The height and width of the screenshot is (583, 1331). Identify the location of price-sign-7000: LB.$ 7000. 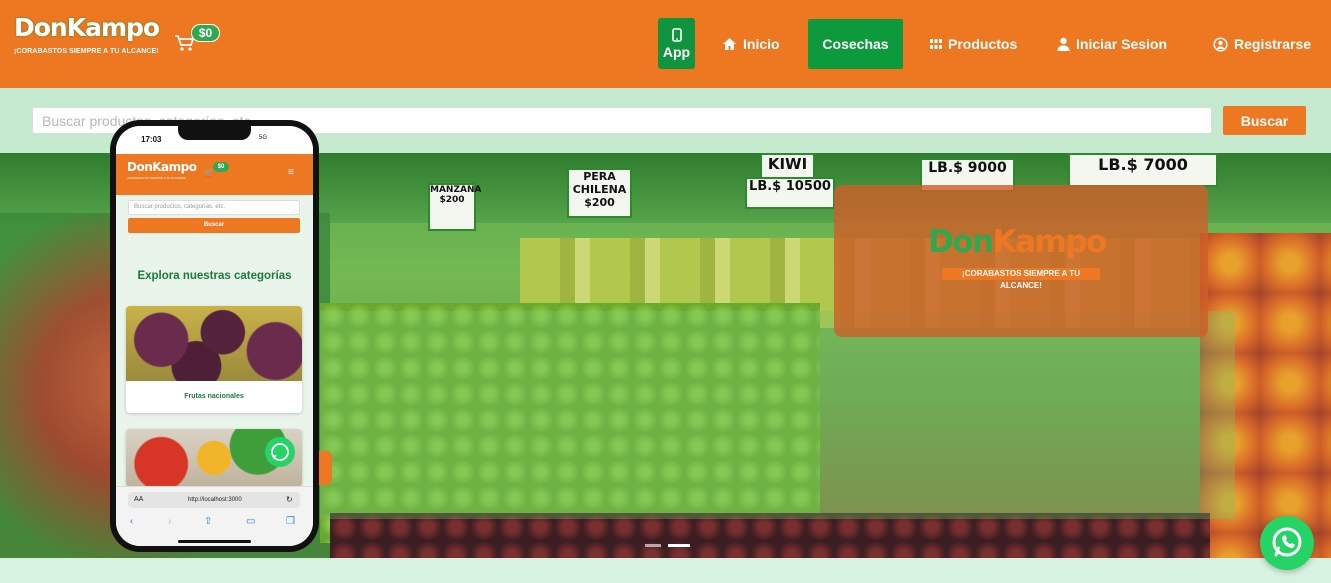
(1143, 170).